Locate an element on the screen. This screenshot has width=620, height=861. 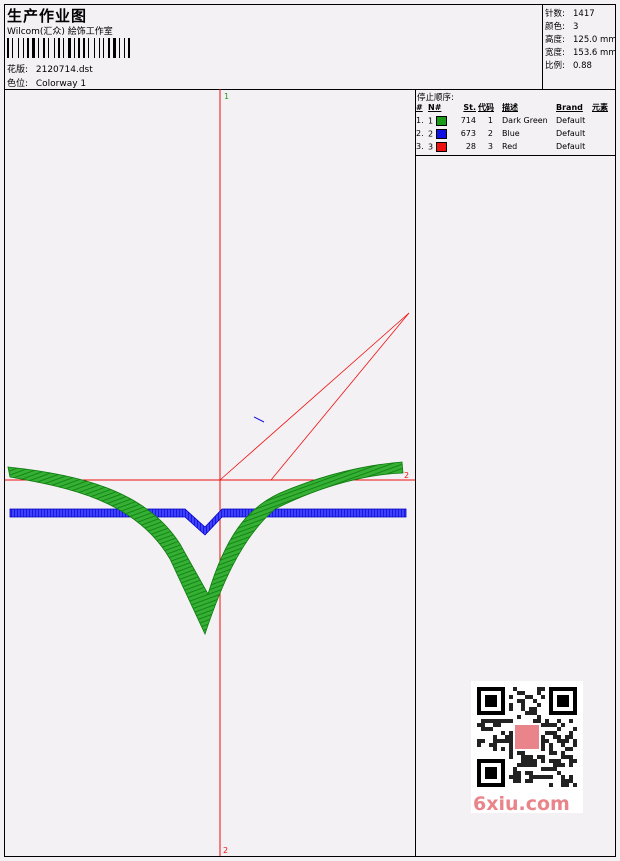
column-header: 描述 is located at coordinates (510, 107).